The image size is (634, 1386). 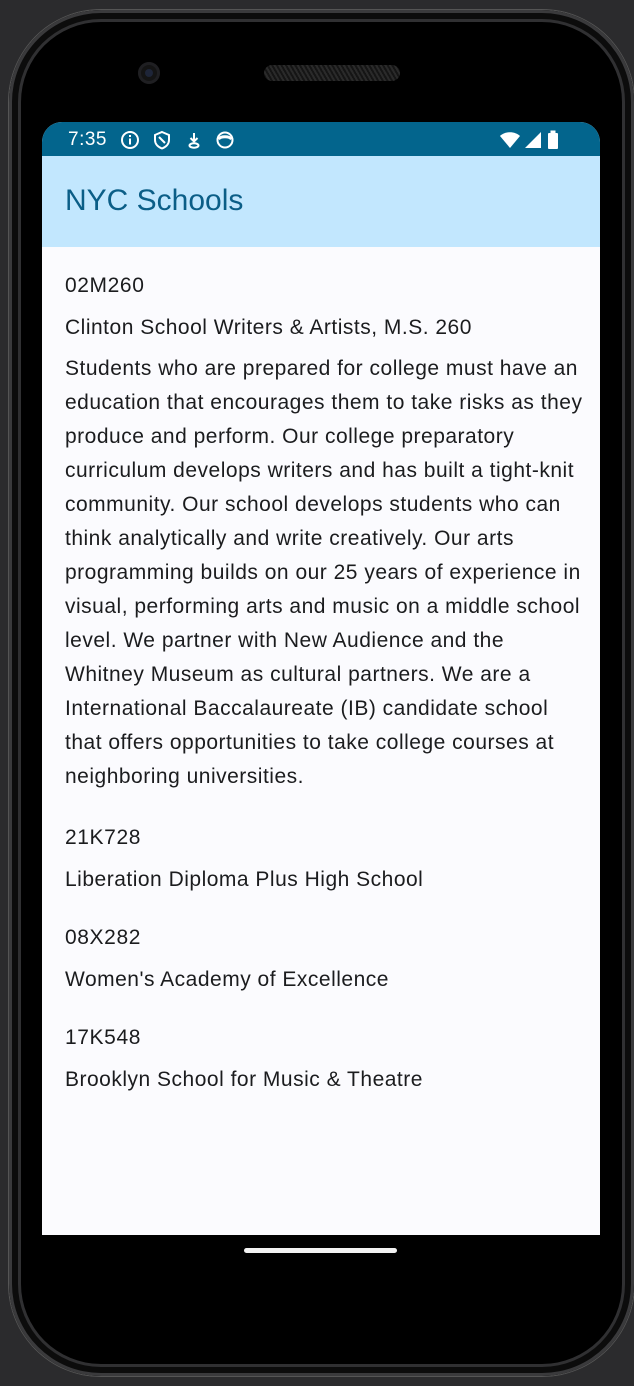 What do you see at coordinates (533, 140) in the screenshot?
I see `signal-icon` at bounding box center [533, 140].